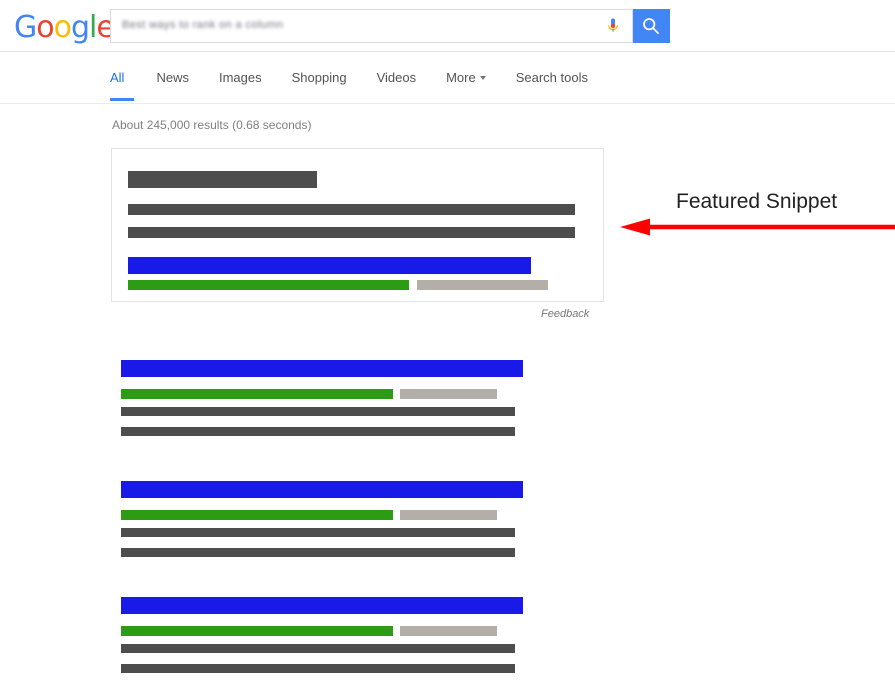 Image resolution: width=895 pixels, height=697 pixels. What do you see at coordinates (482, 77) in the screenshot?
I see `chevron-down-icon` at bounding box center [482, 77].